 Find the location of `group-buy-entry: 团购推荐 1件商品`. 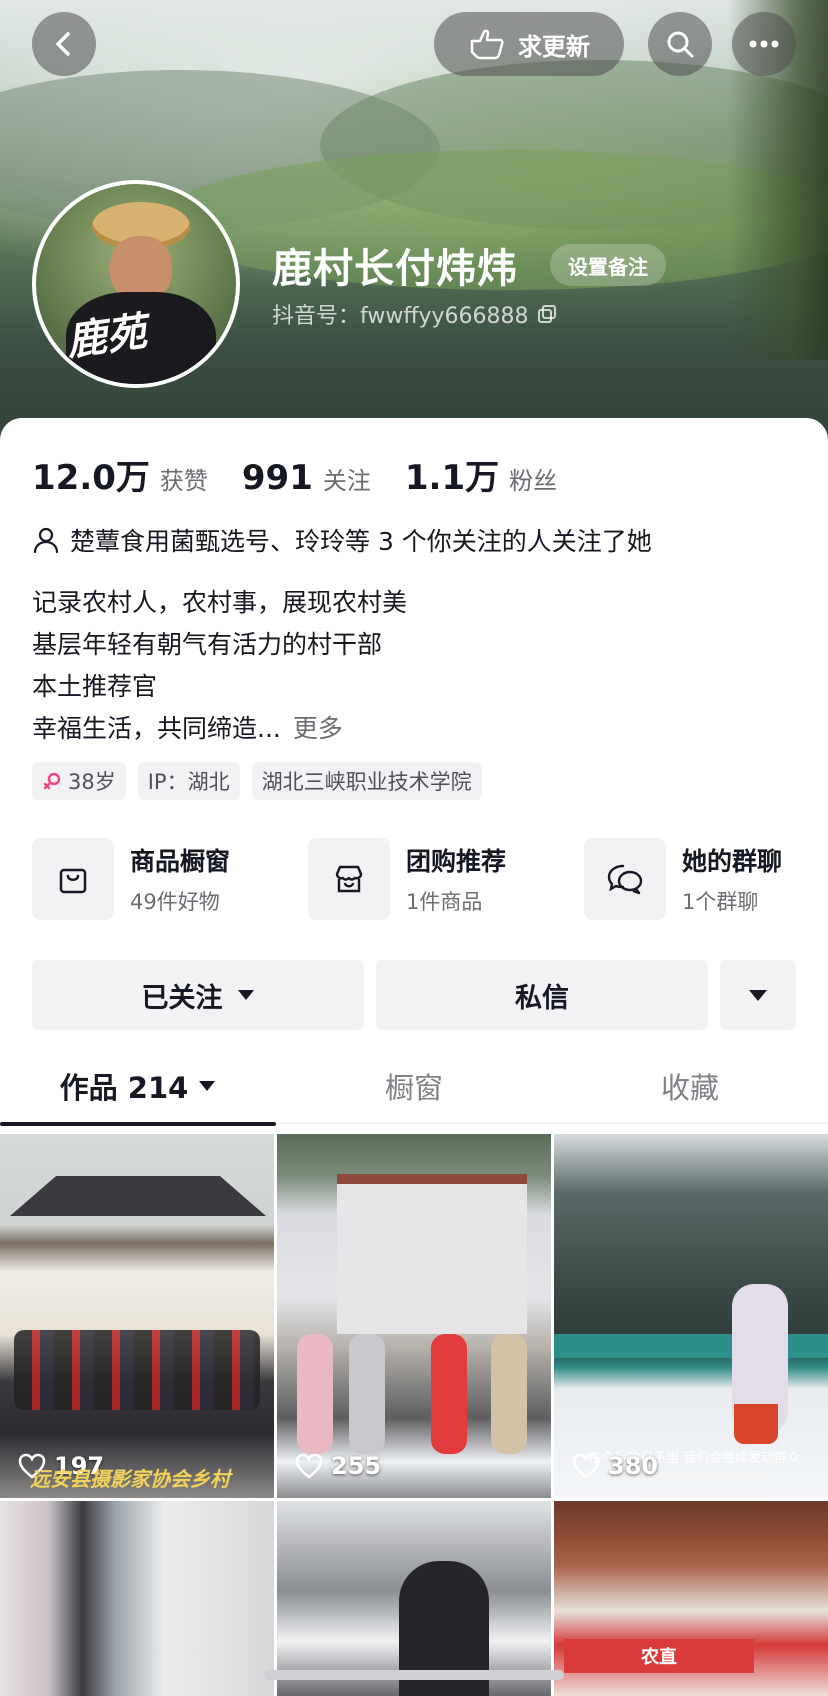

group-buy-entry: 团购推荐 1件商品 is located at coordinates (407, 879).